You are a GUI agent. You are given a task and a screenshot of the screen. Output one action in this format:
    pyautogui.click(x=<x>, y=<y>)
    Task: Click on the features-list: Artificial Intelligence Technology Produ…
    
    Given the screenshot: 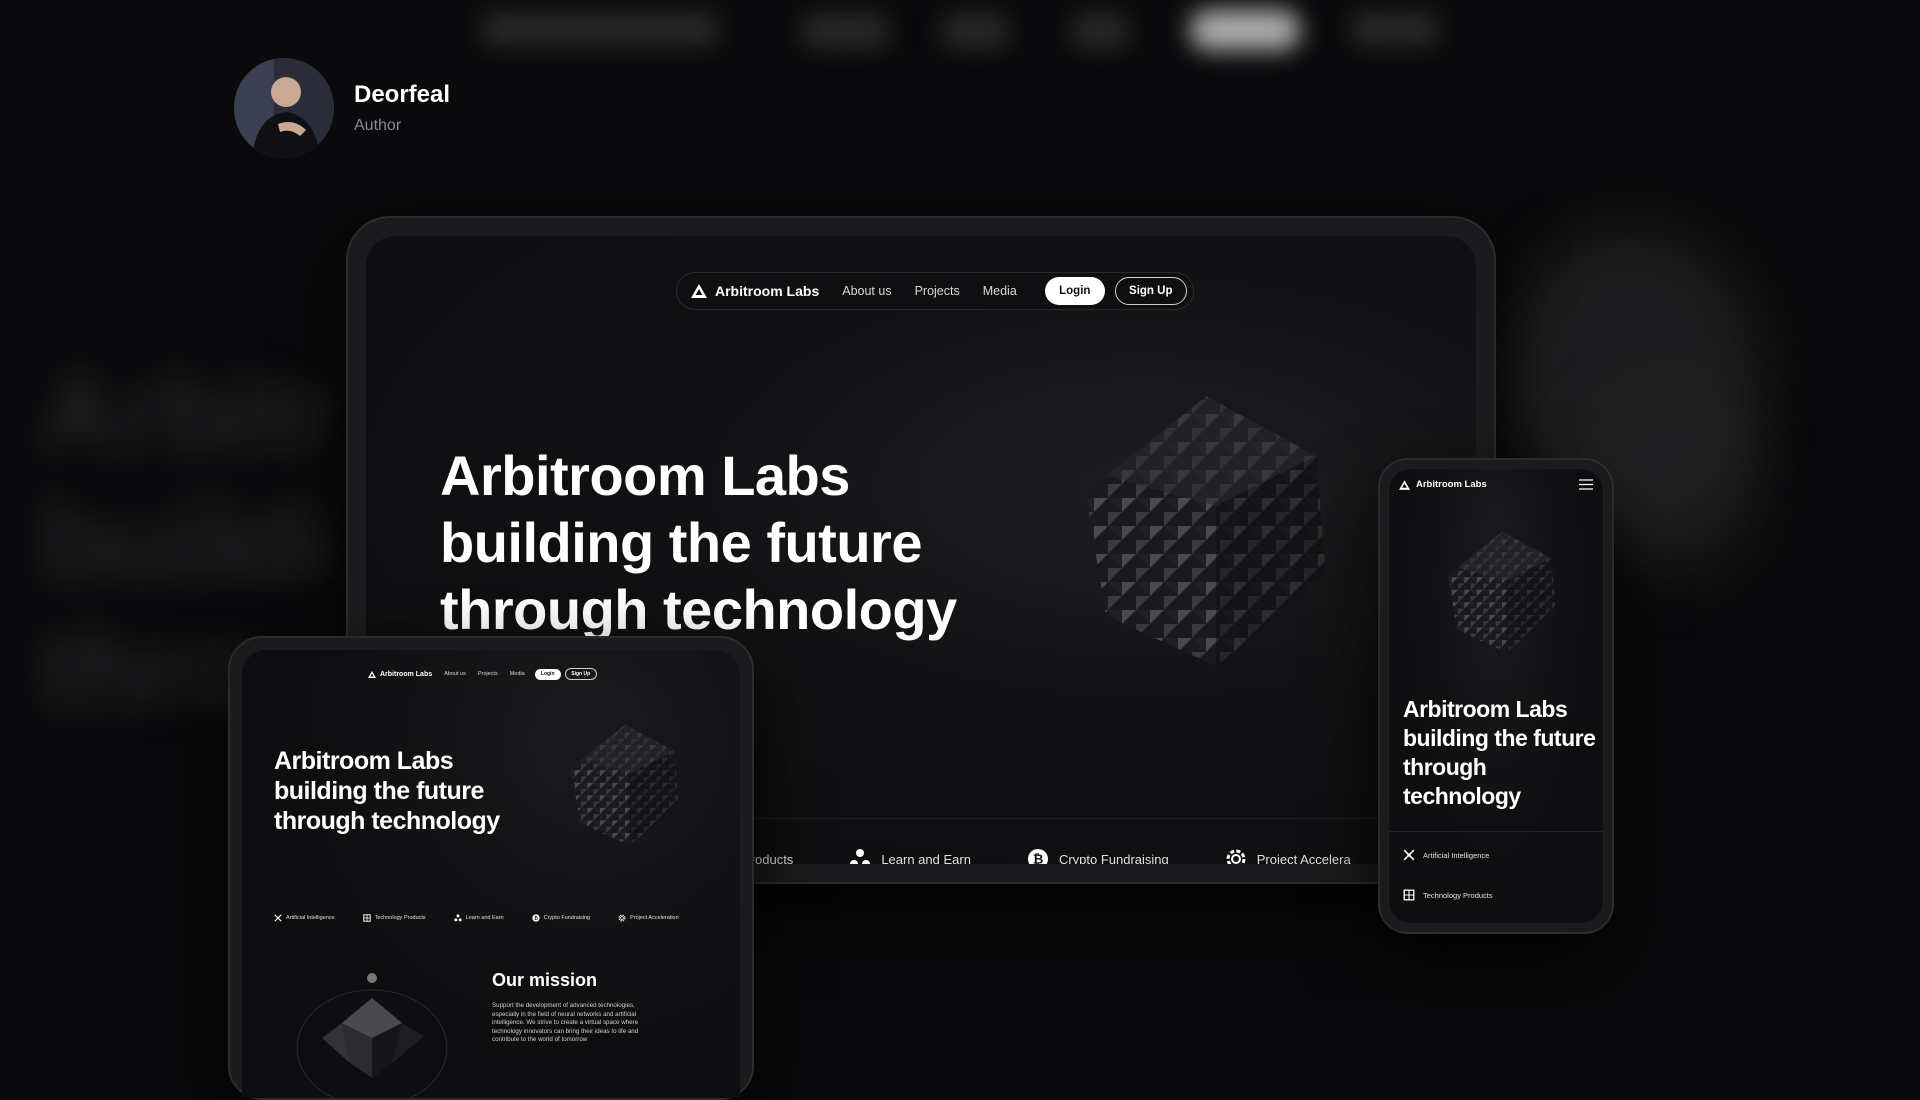 What is the action you would take?
    pyautogui.click(x=1448, y=886)
    